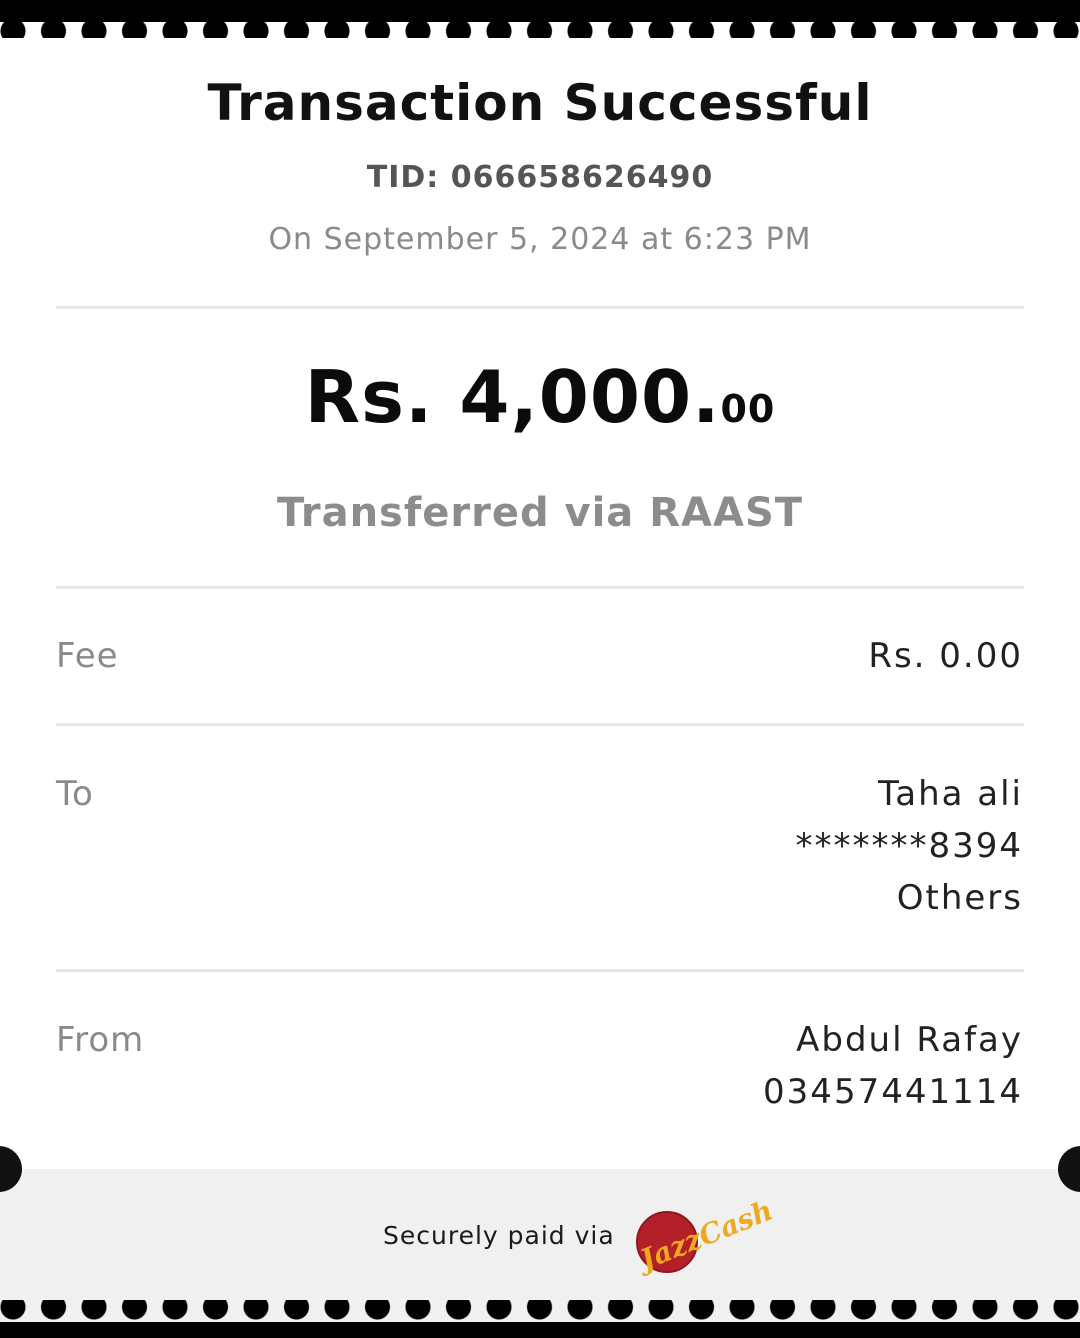  I want to click on page-title: Transaction Successful, so click(540, 103).